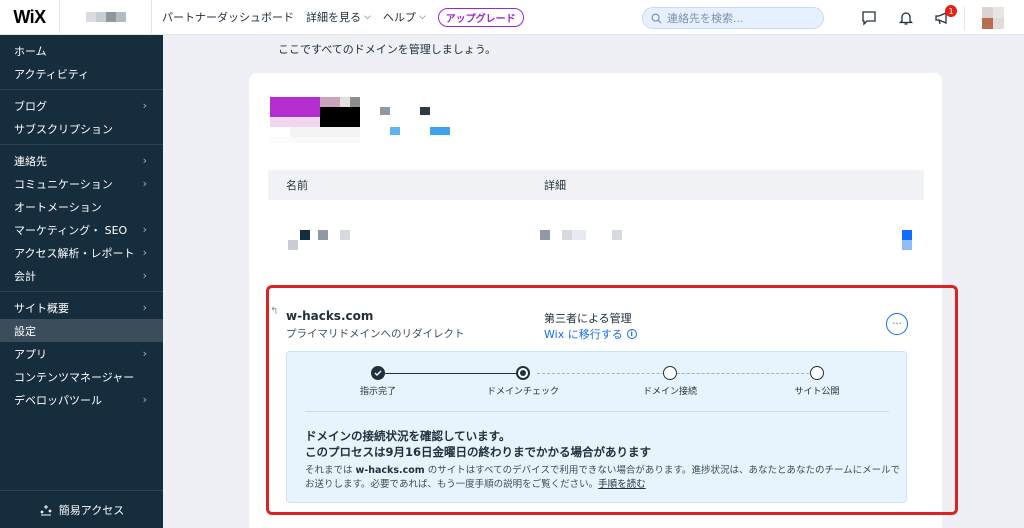 This screenshot has width=1024, height=528. I want to click on nav-learn-more: 詳細を見る ⌵, so click(338, 17).